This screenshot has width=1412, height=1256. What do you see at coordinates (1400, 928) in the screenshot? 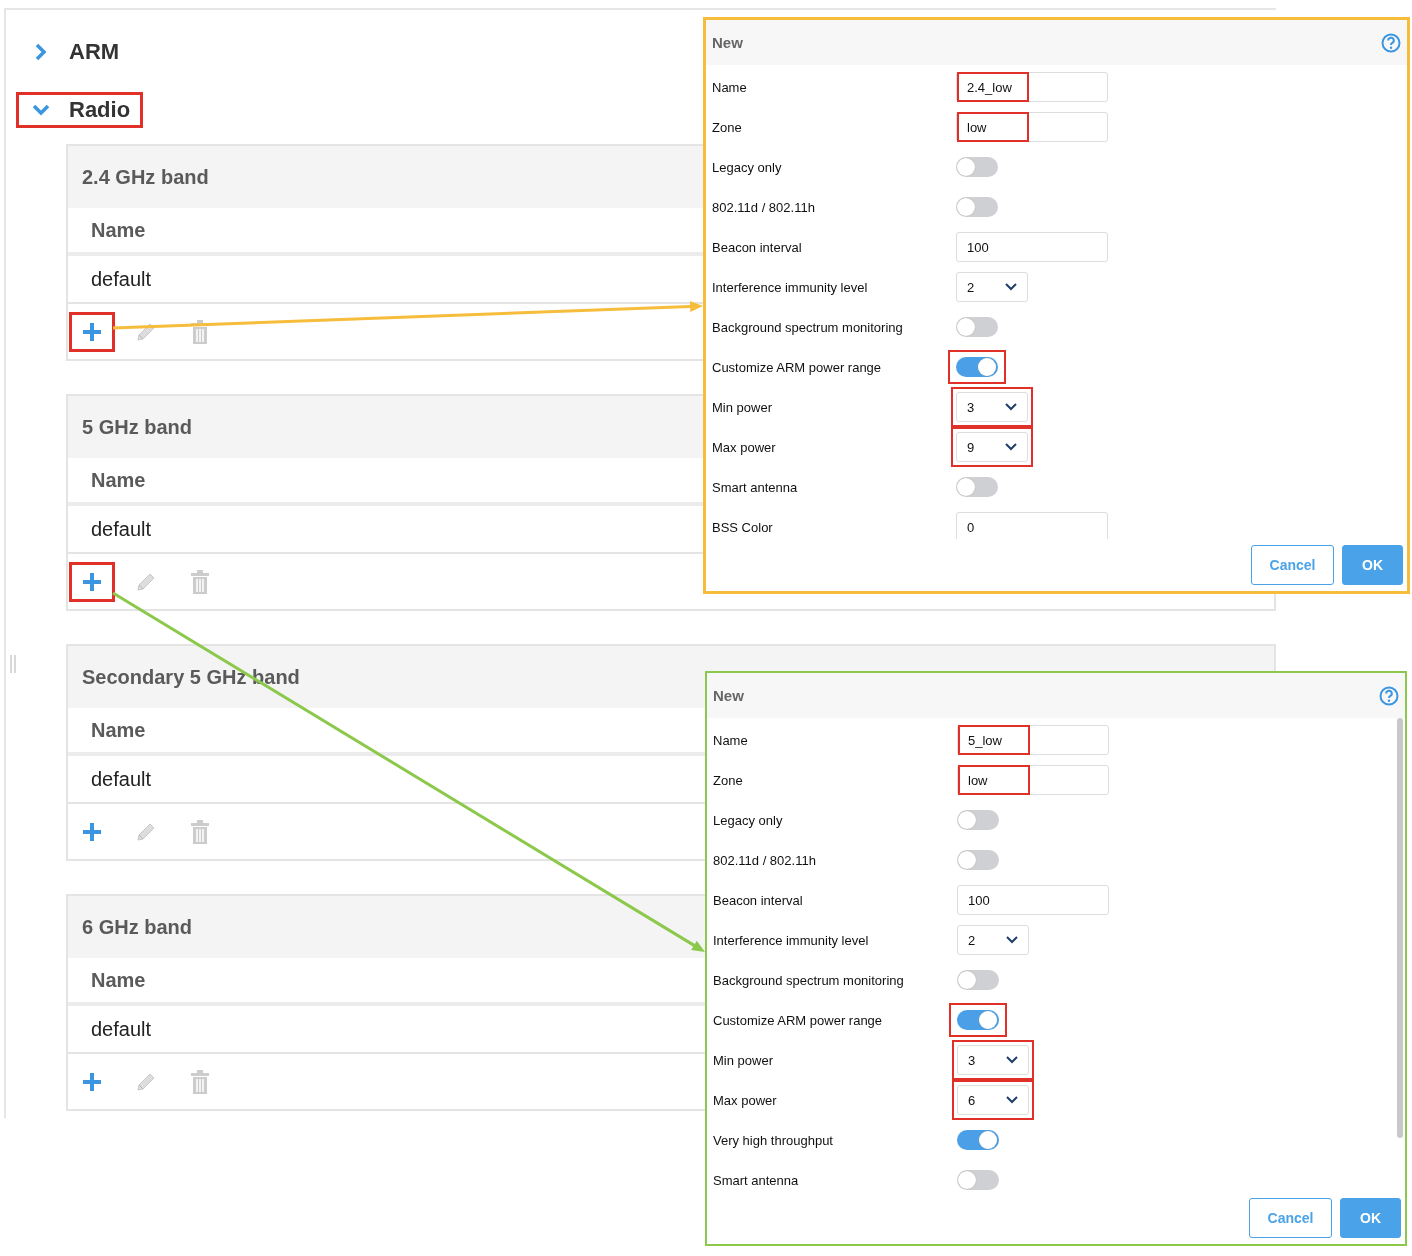
I see `scrollbar` at bounding box center [1400, 928].